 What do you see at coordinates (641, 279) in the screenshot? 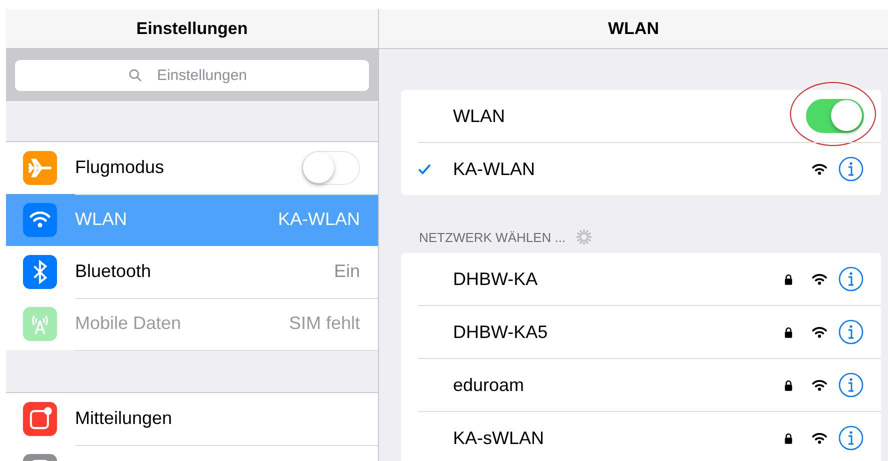
I see `network-row: DHBW-KA` at bounding box center [641, 279].